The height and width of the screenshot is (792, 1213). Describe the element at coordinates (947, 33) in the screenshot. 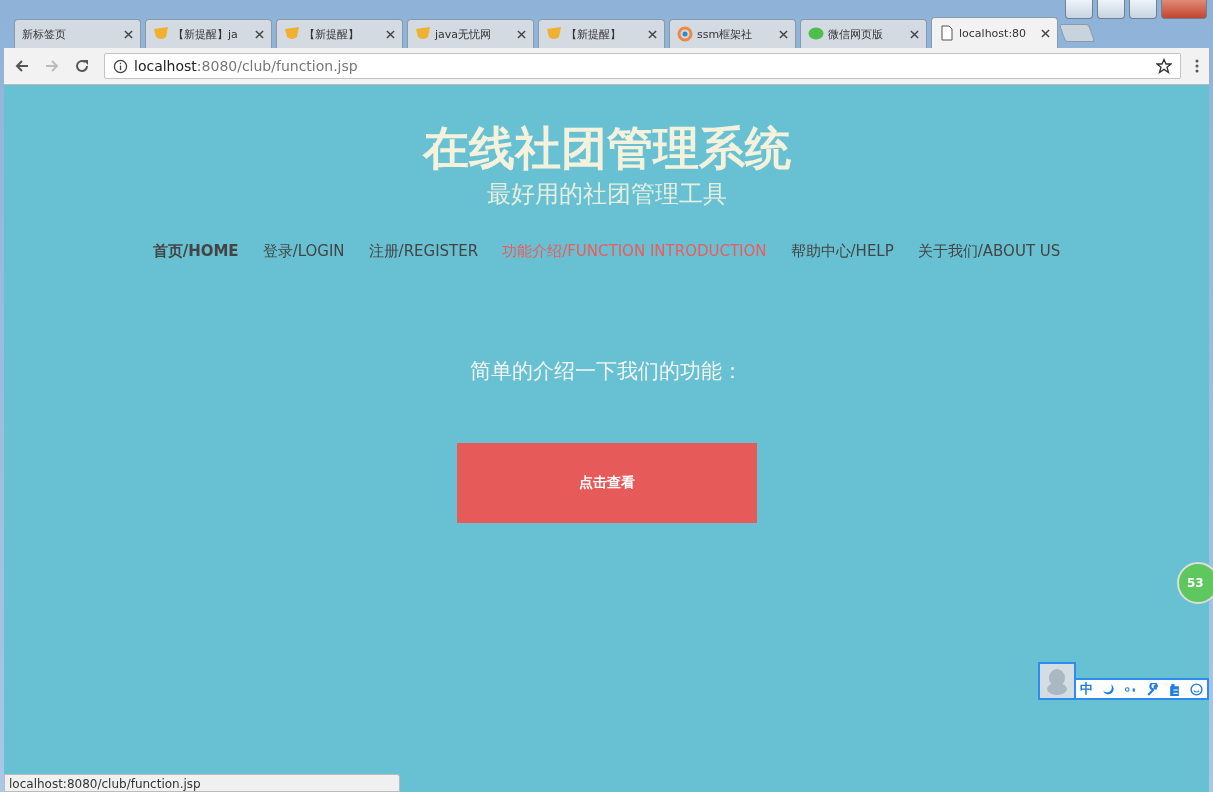

I see `page-icon` at that location.